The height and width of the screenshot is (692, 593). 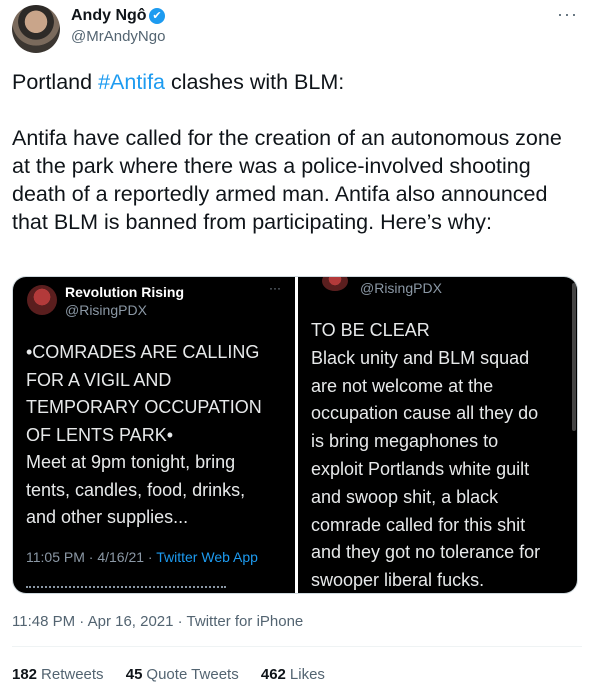 What do you see at coordinates (99, 434) in the screenshot?
I see `embedded-line: OF LENTS PARK•` at bounding box center [99, 434].